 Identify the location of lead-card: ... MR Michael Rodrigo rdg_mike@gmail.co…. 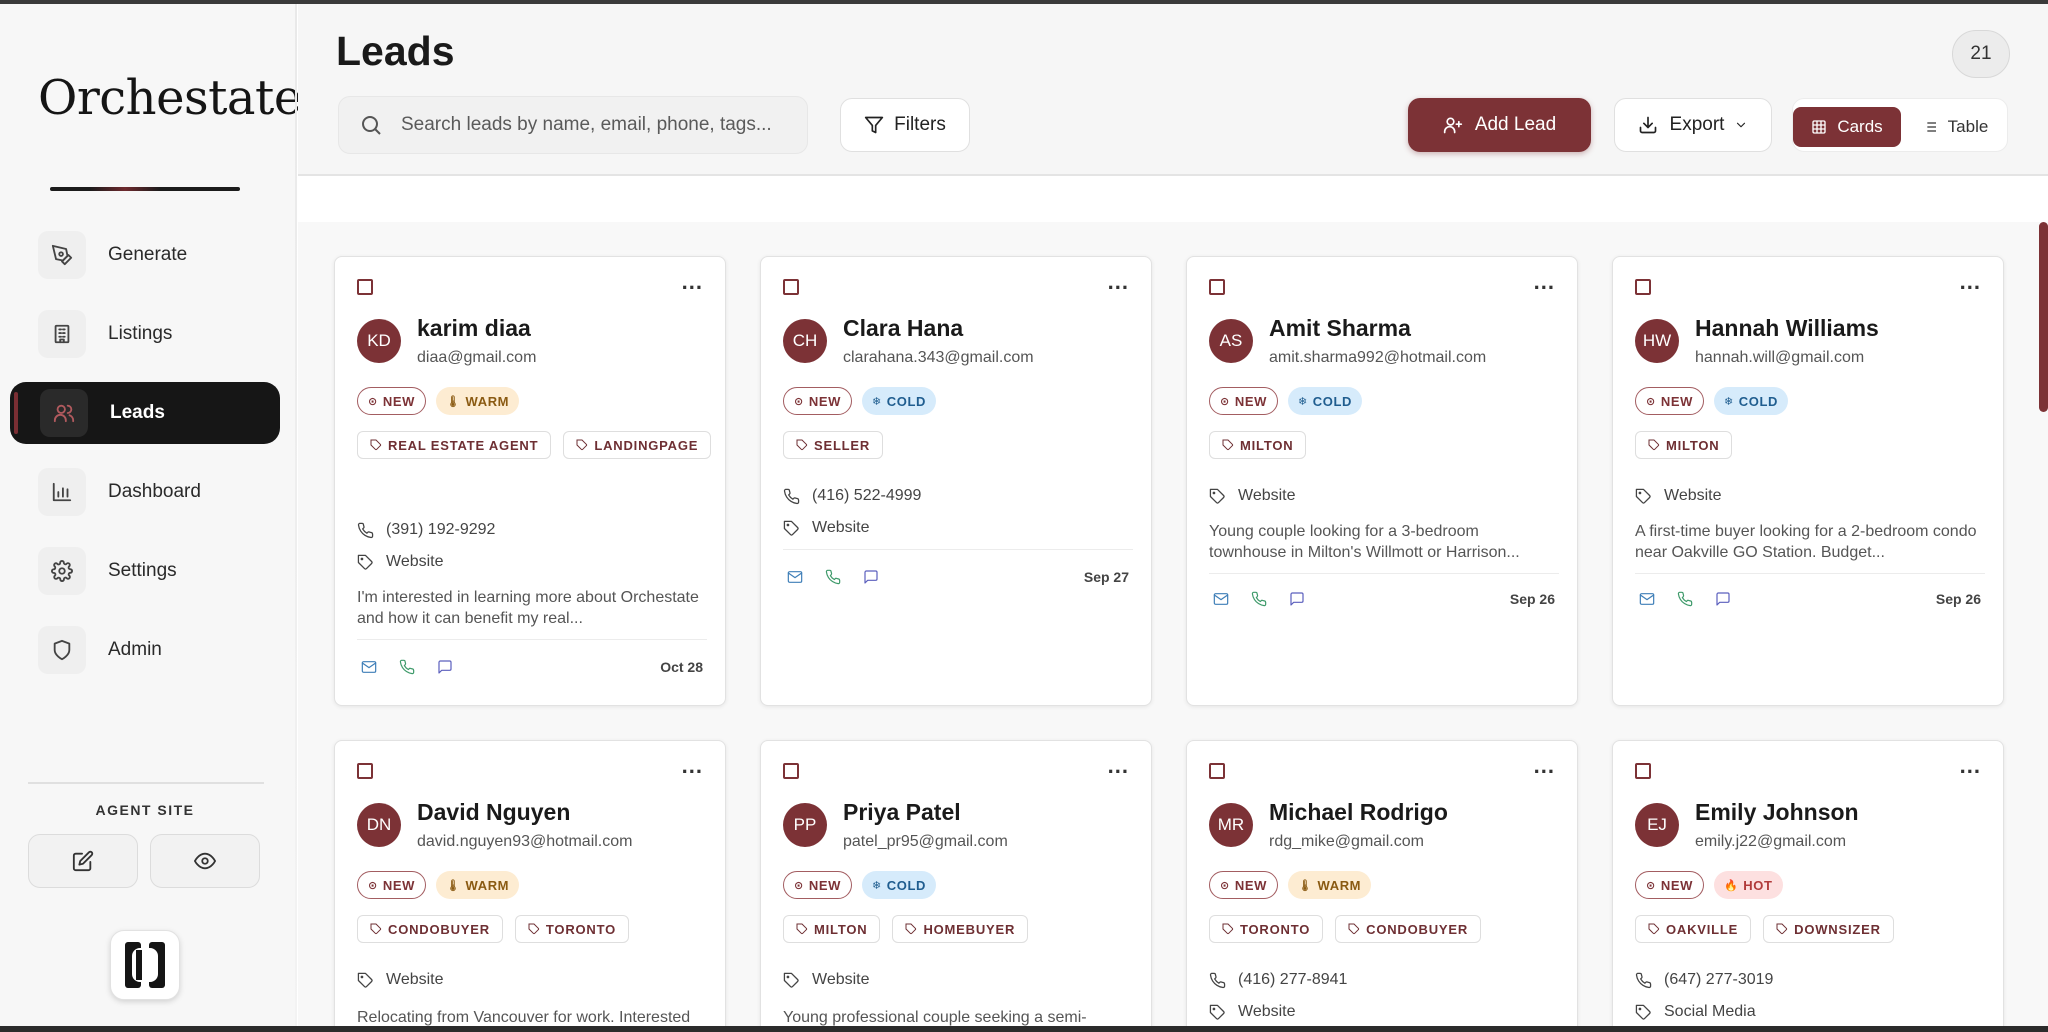
(1382, 883).